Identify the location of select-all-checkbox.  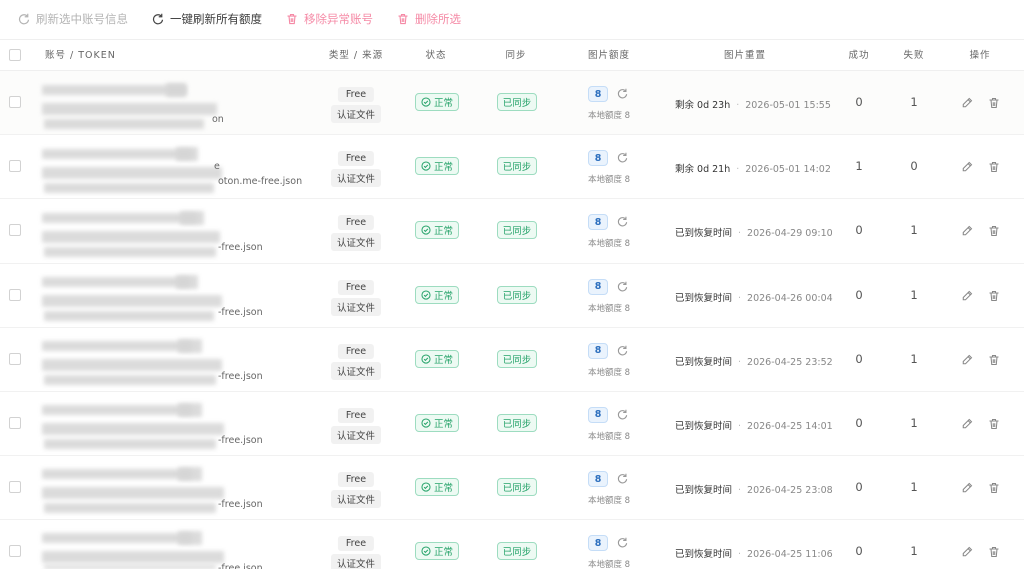
(15, 55).